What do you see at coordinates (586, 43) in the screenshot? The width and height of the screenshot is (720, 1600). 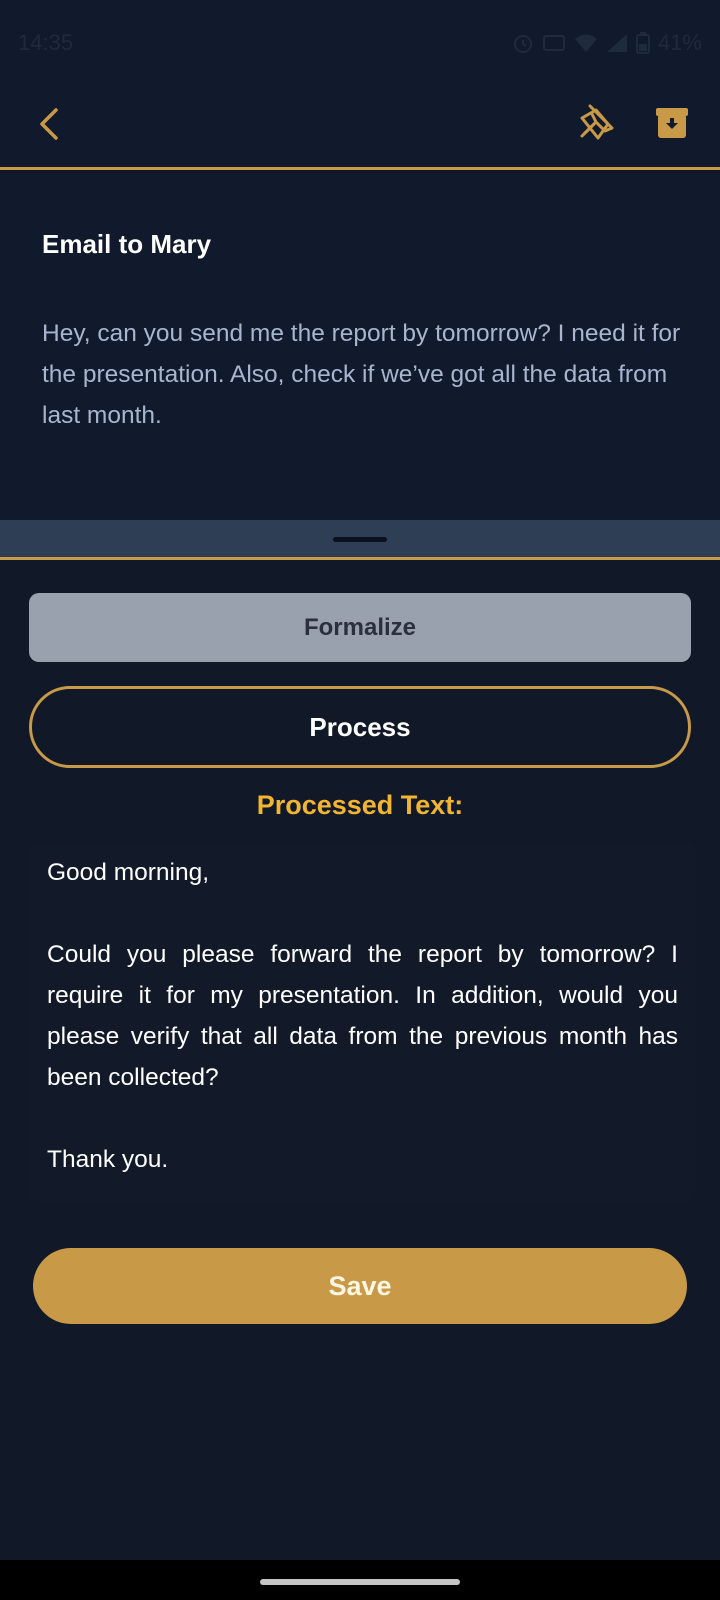 I see `wifi-icon` at bounding box center [586, 43].